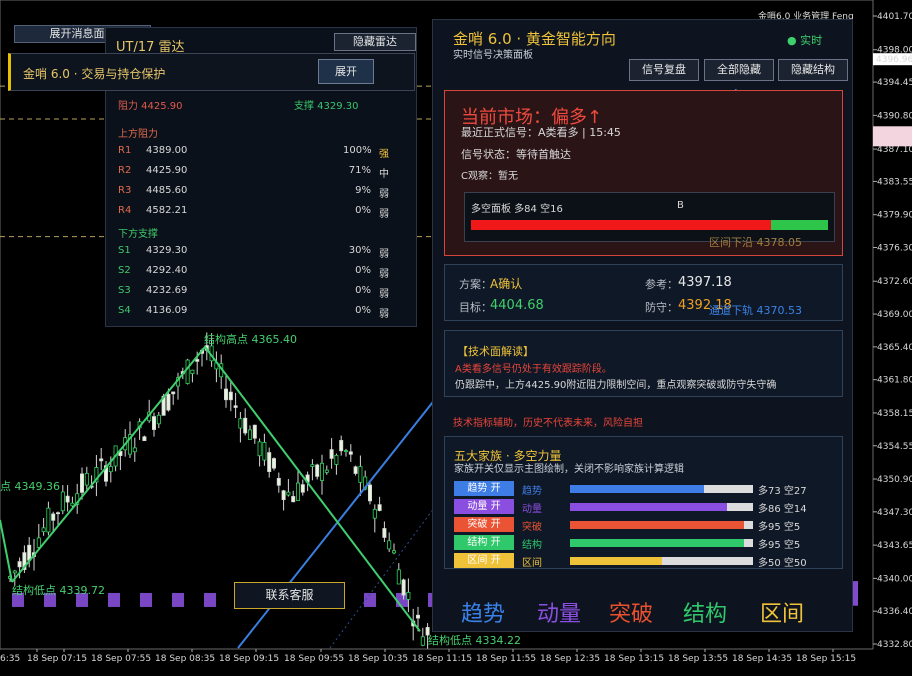 The image size is (912, 676). I want to click on price-label: 4340.00, so click(894, 579).